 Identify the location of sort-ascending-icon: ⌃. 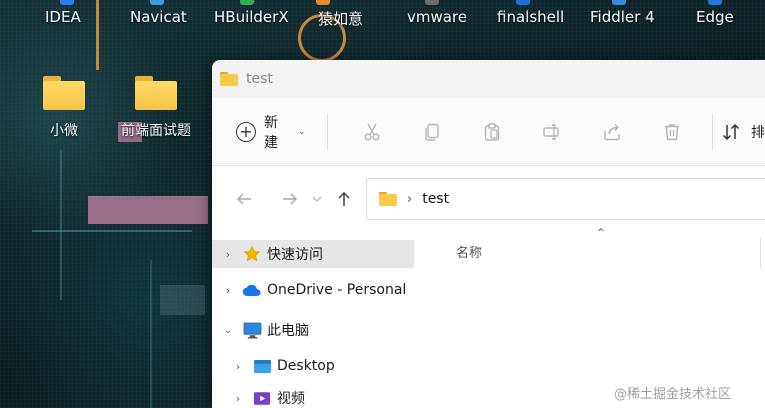
(601, 233).